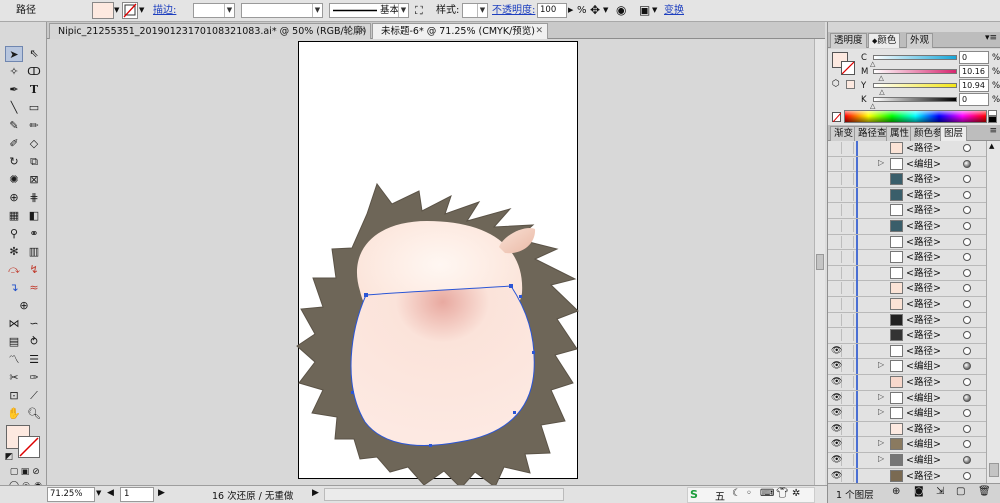 This screenshot has height=503, width=1000. I want to click on fill-dropdown-arrow-icon: ▼, so click(116, 10).